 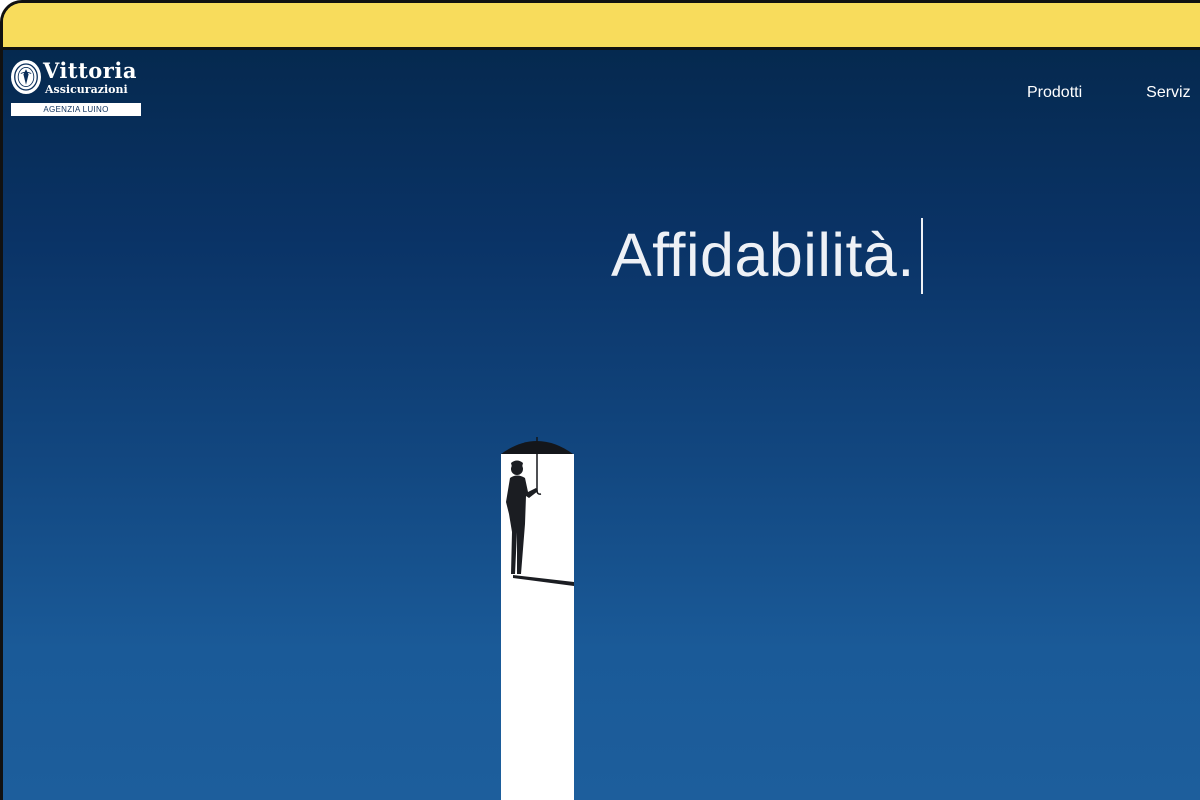 What do you see at coordinates (1109, 93) in the screenshot?
I see `main-nav: Prodotti Serviz` at bounding box center [1109, 93].